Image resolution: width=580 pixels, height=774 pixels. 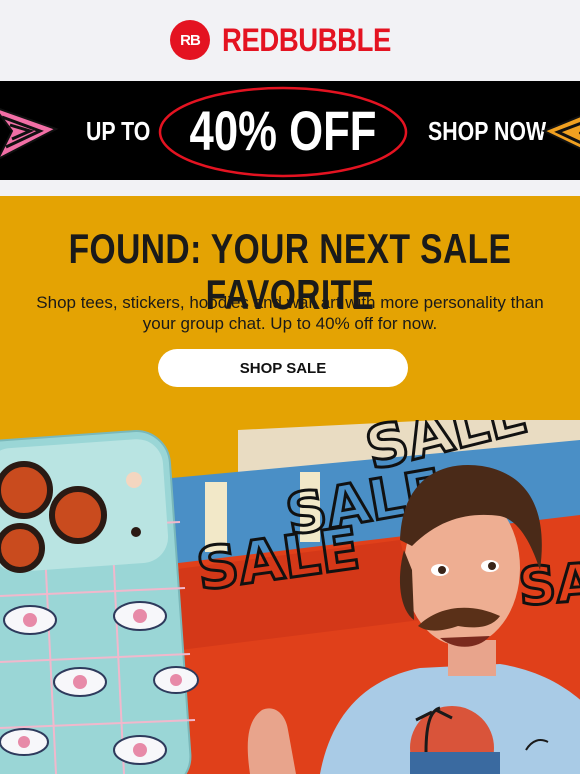 What do you see at coordinates (487, 131) in the screenshot?
I see `shop-now-link: SHOP NOW` at bounding box center [487, 131].